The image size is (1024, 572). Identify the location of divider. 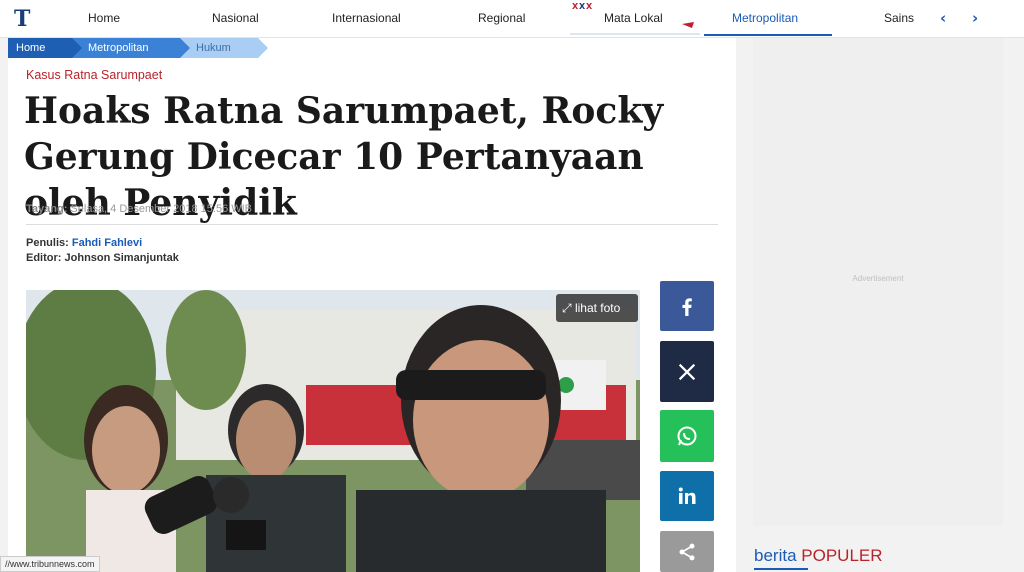
(372, 224).